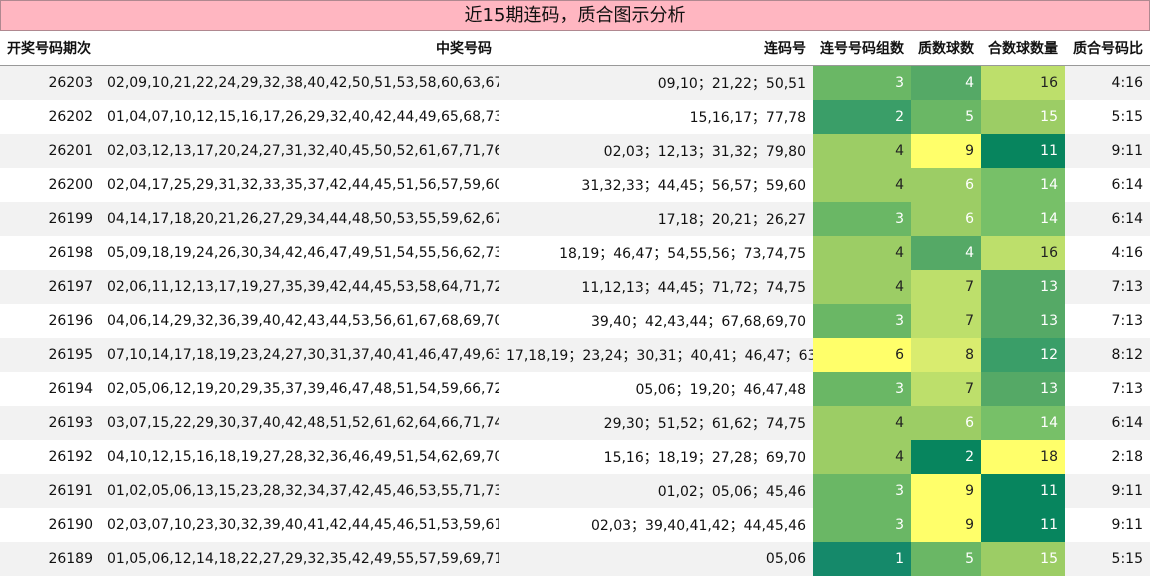 The width and height of the screenshot is (1150, 576). I want to click on header-numbers: 中奖号码, so click(299, 48).